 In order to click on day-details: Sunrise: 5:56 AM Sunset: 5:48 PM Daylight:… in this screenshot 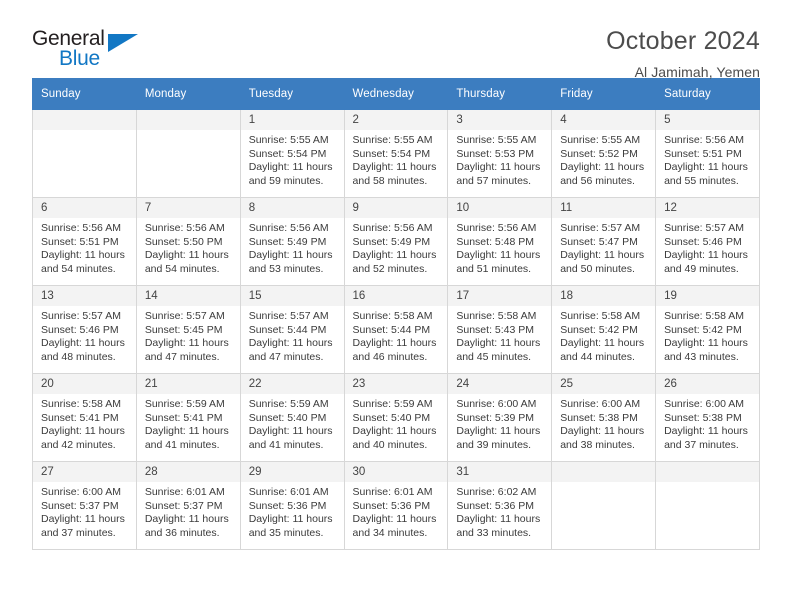, I will do `click(499, 247)`.